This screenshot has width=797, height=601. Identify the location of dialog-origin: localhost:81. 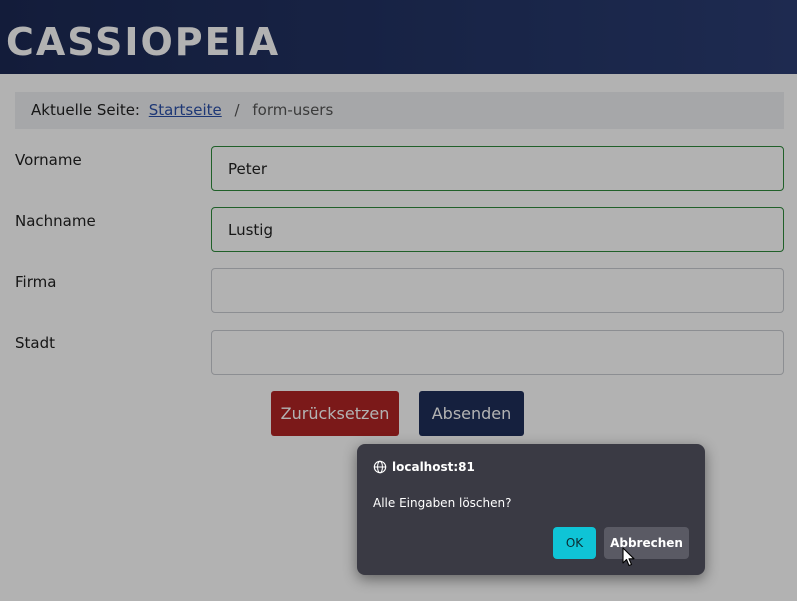
(424, 467).